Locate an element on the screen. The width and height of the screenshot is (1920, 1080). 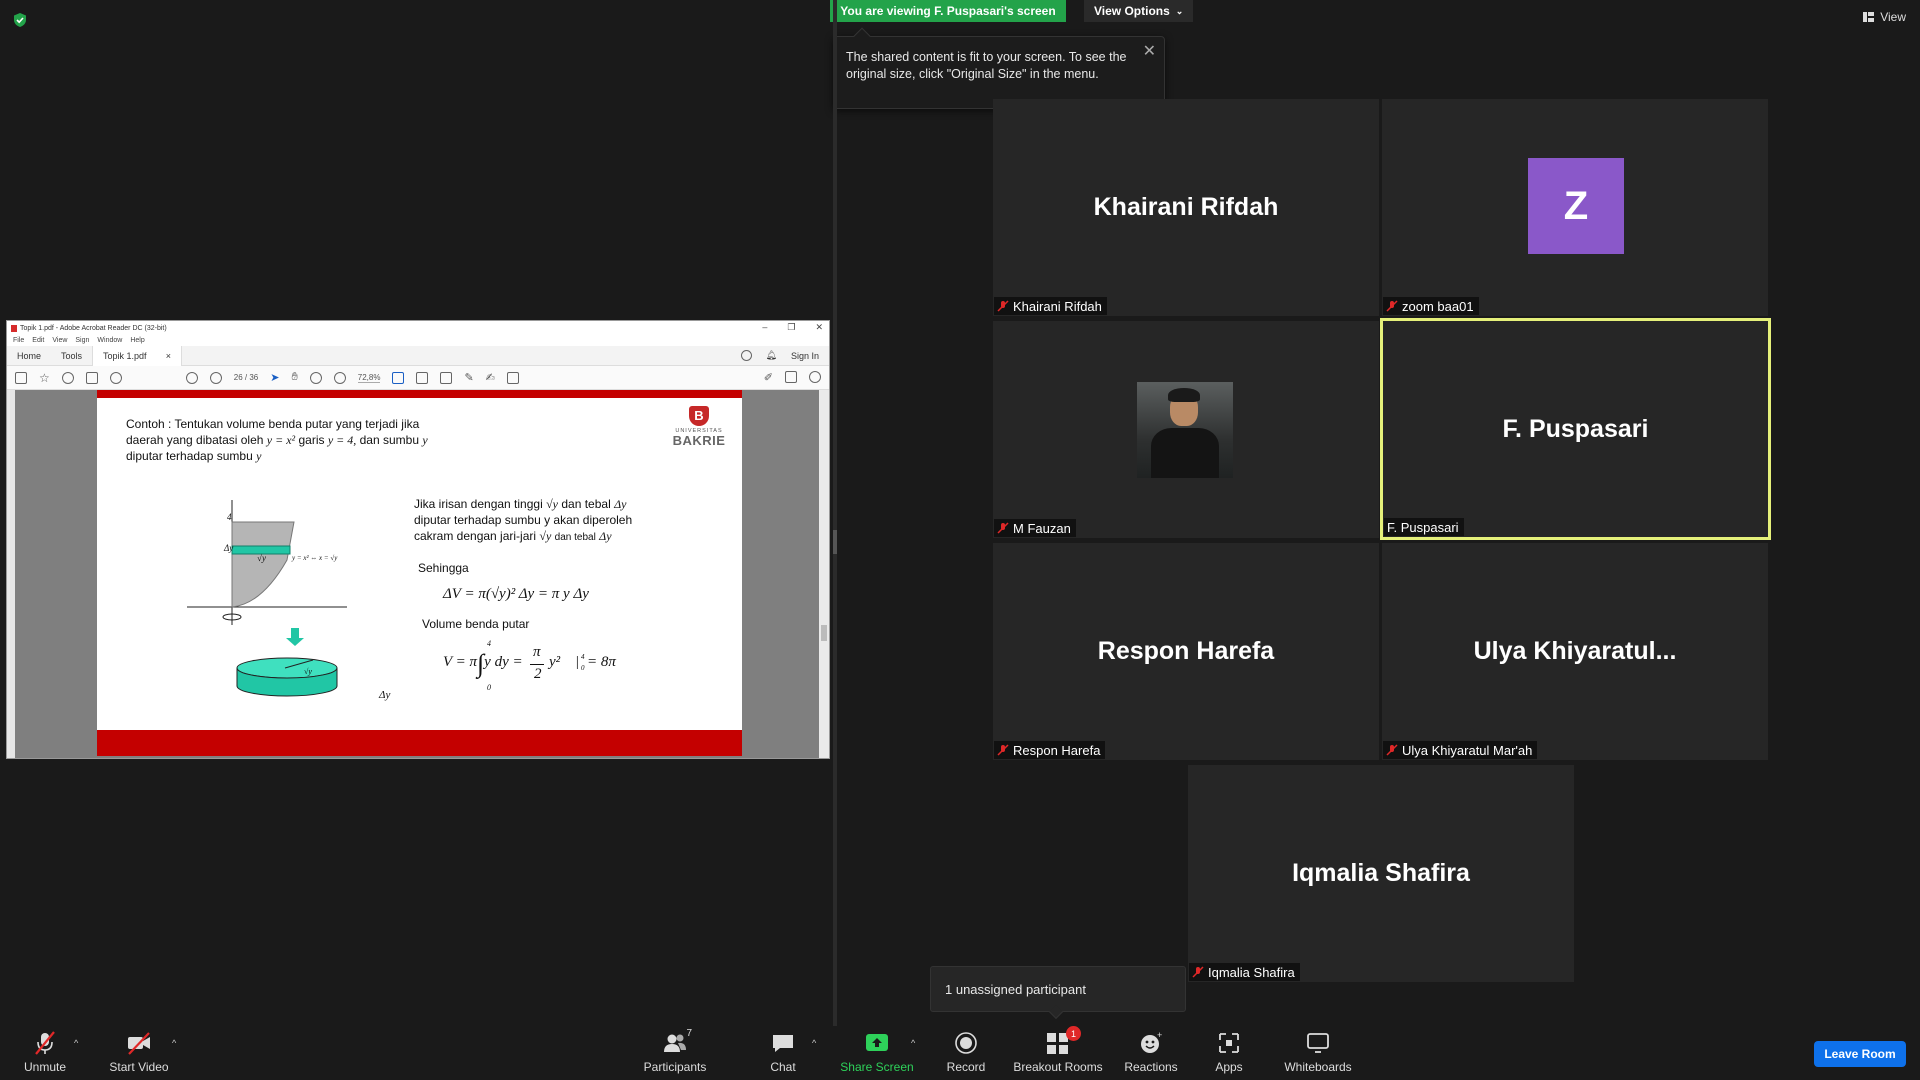
tab-tools: Tools is located at coordinates (71, 356).